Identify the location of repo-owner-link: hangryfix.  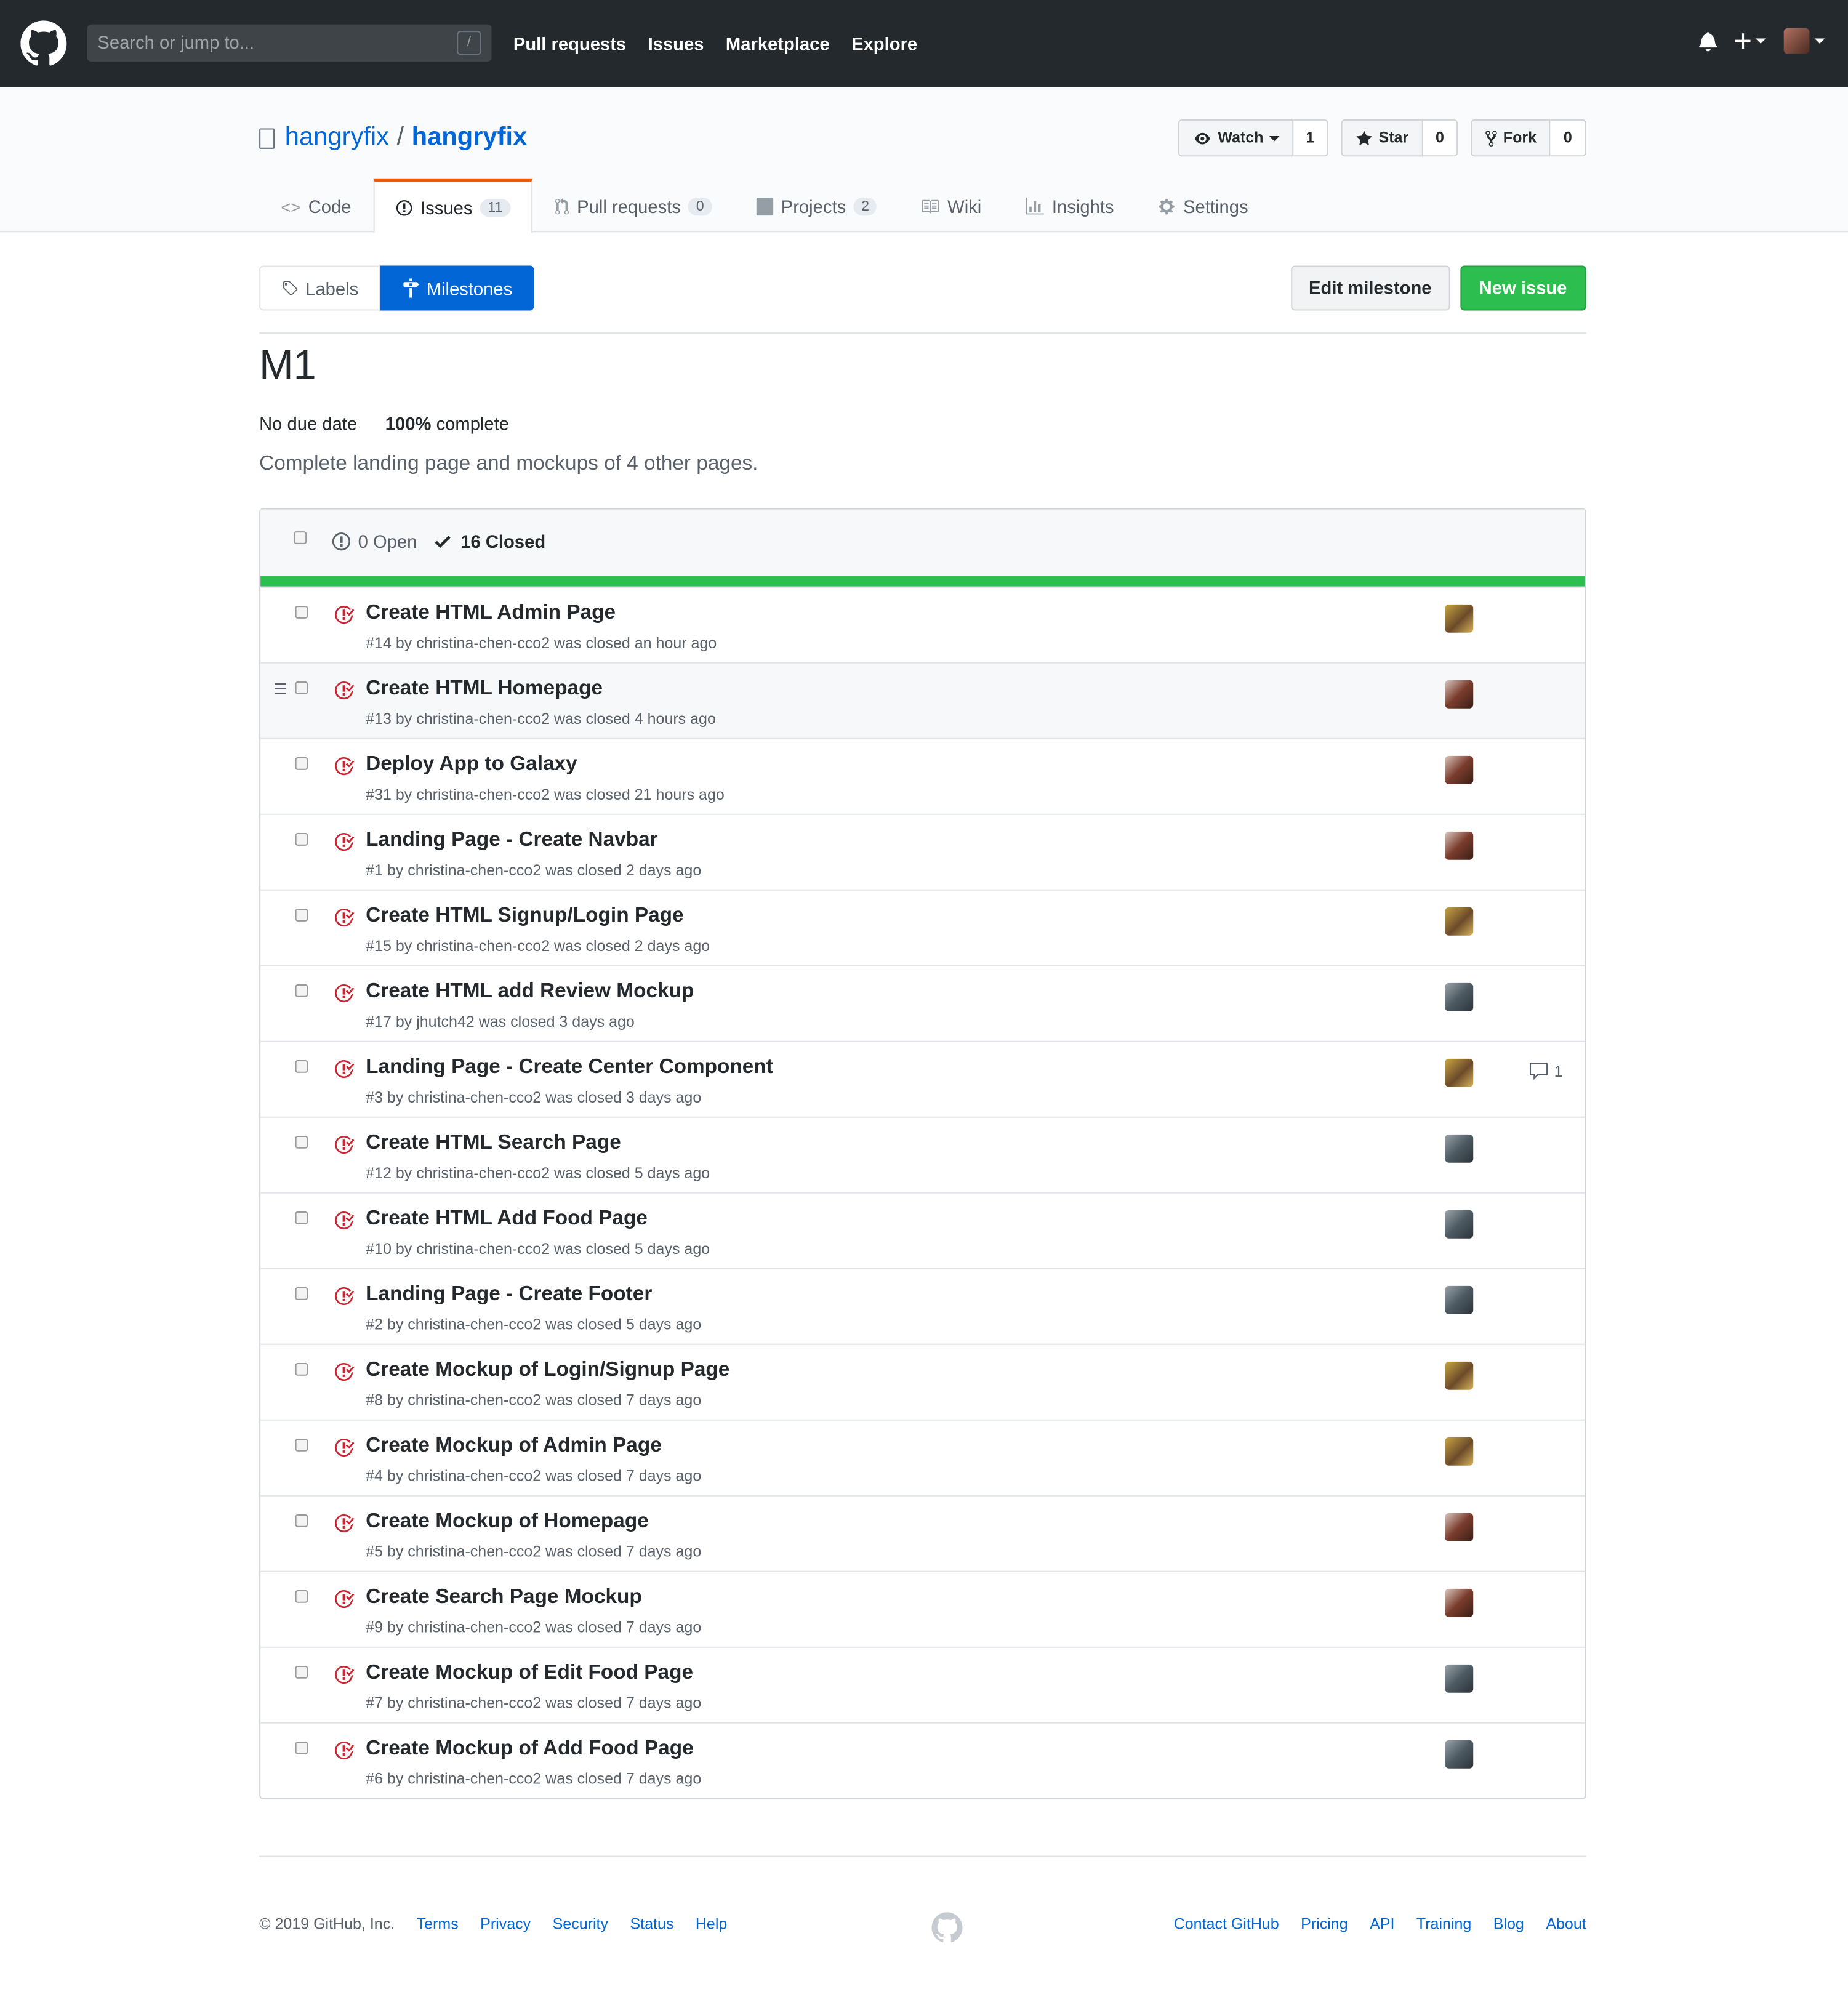
(337, 138).